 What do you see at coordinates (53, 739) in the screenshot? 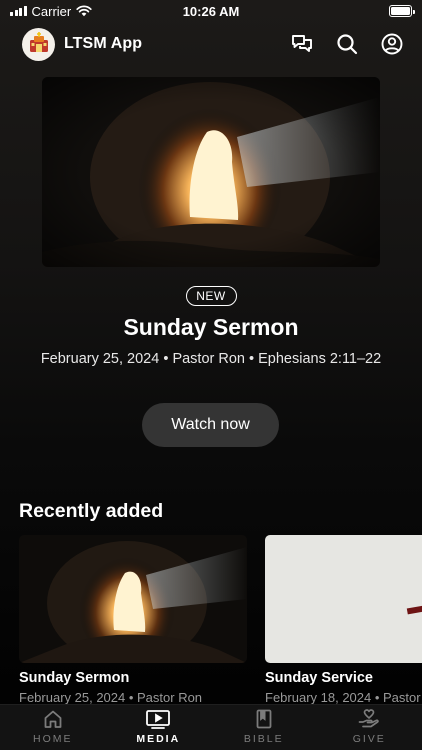
I see `tab-label: HOME` at bounding box center [53, 739].